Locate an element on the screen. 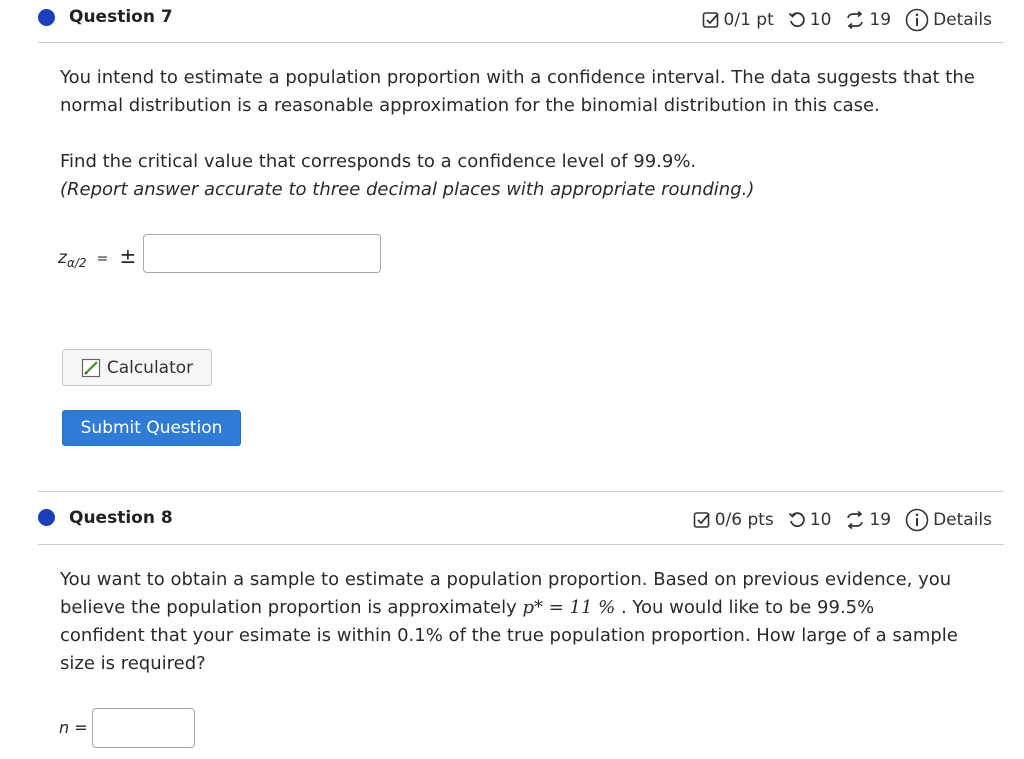  calculator-button: Calculator is located at coordinates (137, 367).